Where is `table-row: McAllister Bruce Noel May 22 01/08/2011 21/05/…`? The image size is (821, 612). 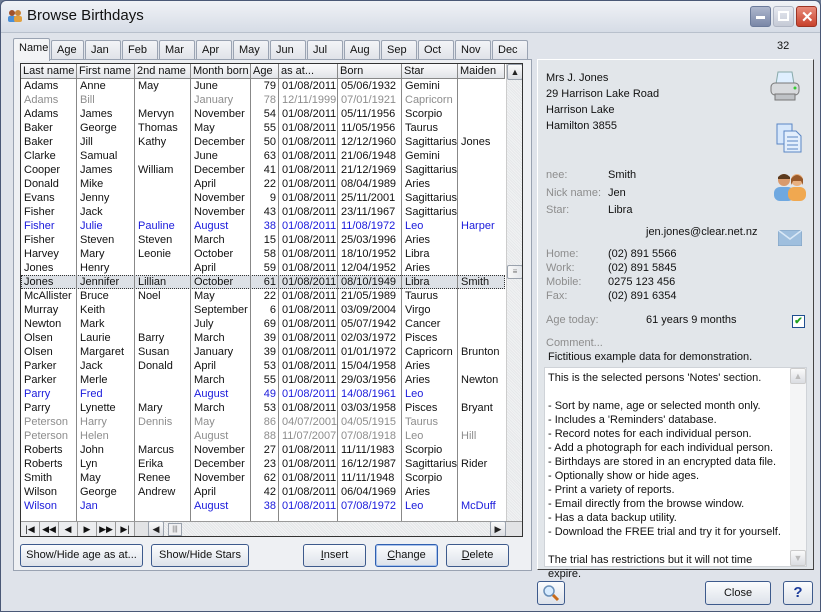
table-row: McAllister Bruce Noel May 22 01/08/2011 21/05/… is located at coordinates (263, 296).